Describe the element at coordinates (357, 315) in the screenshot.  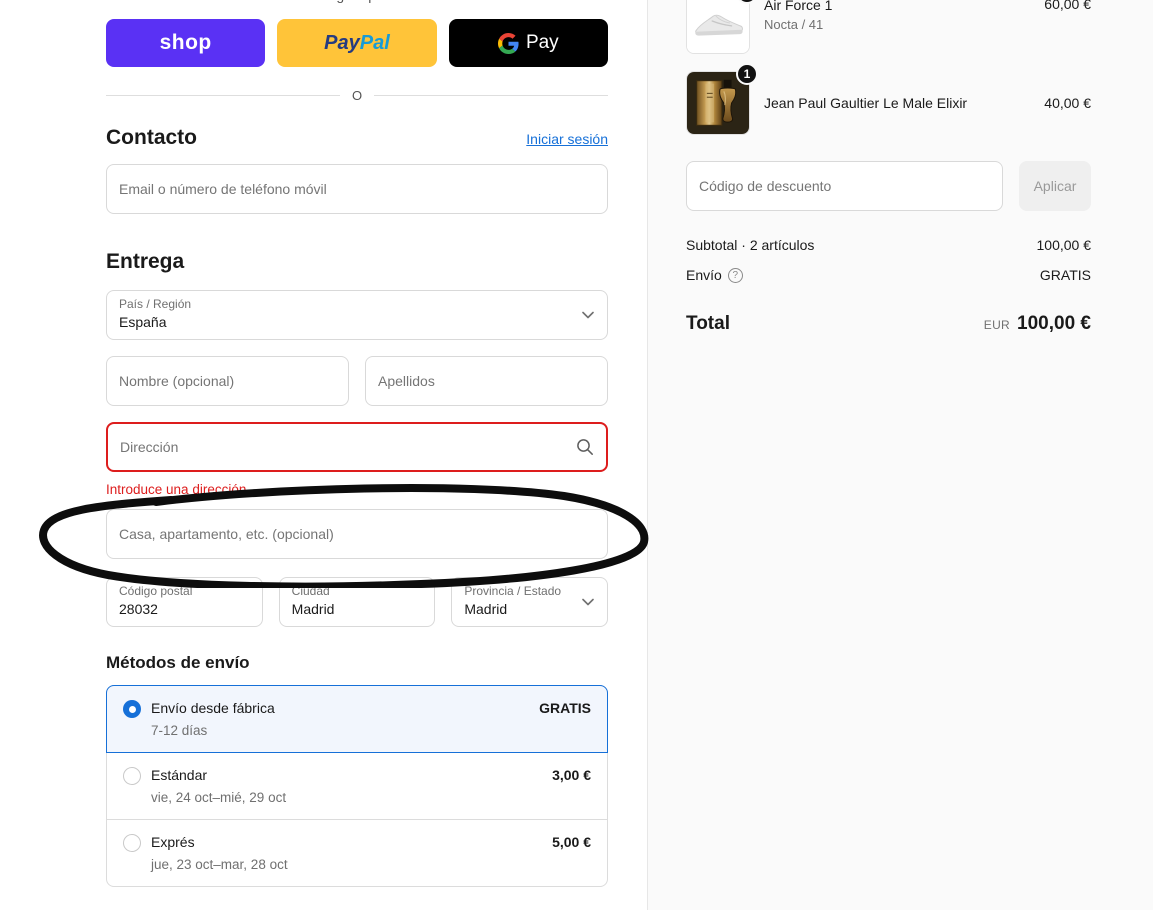
I see `country-select: País / Región España` at that location.